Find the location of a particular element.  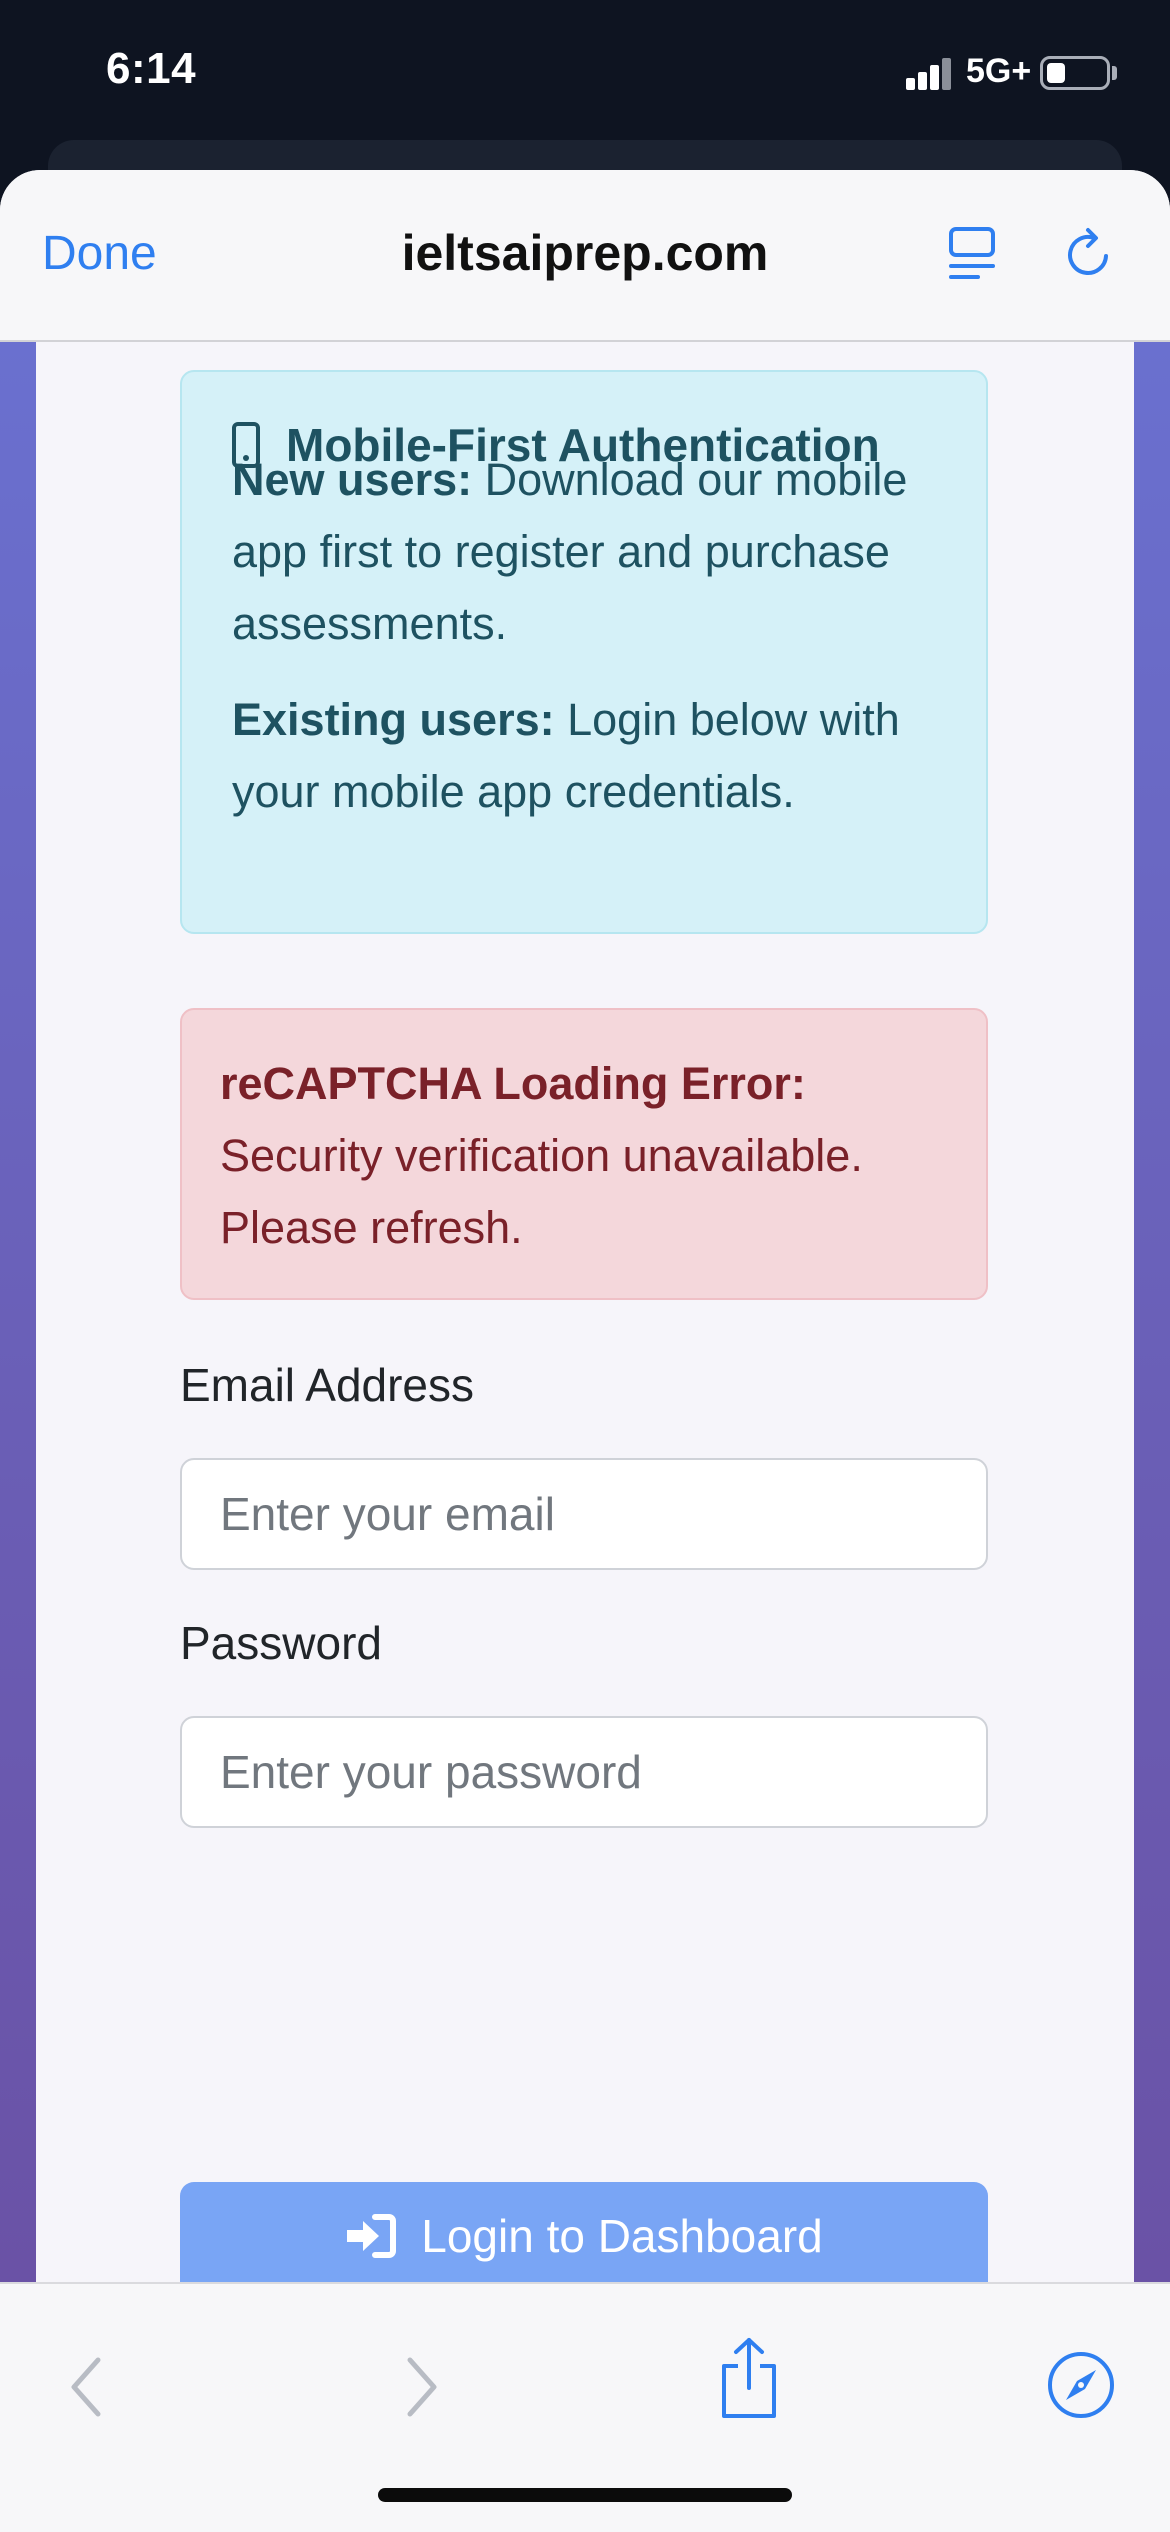

status-bar: 6:14 5G+ is located at coordinates (585, 75).